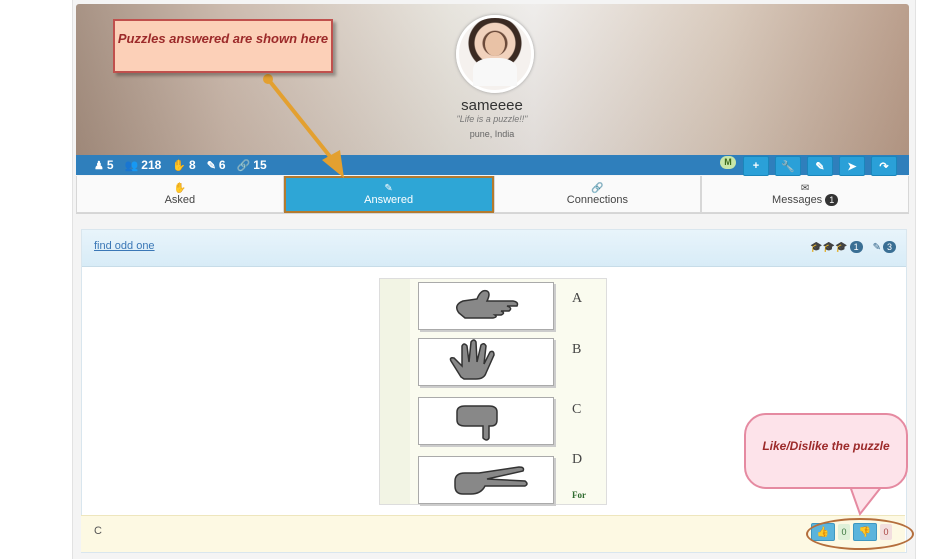 The image size is (946, 559). Describe the element at coordinates (492, 119) in the screenshot. I see `profile-motto: "Life is a puzzle!!"` at that location.